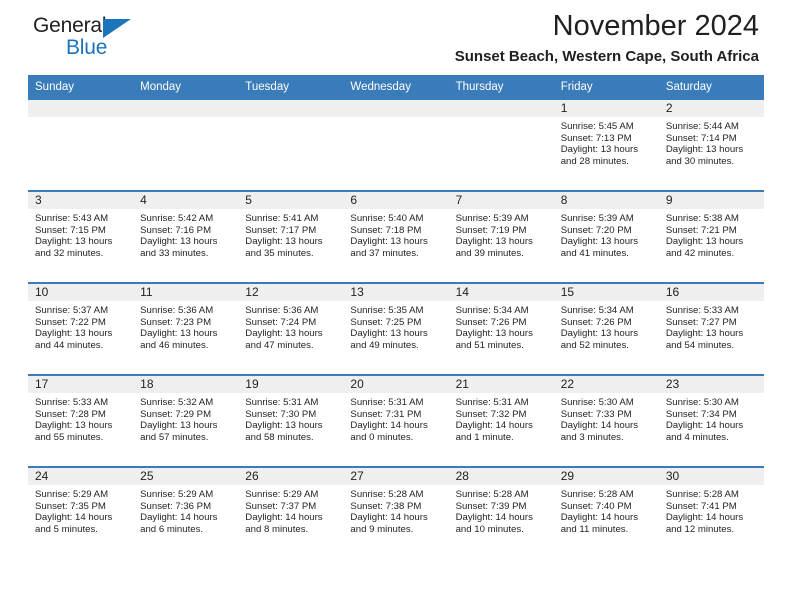  Describe the element at coordinates (123, 40) in the screenshot. I see `general-blue-logo: General Blue` at that location.